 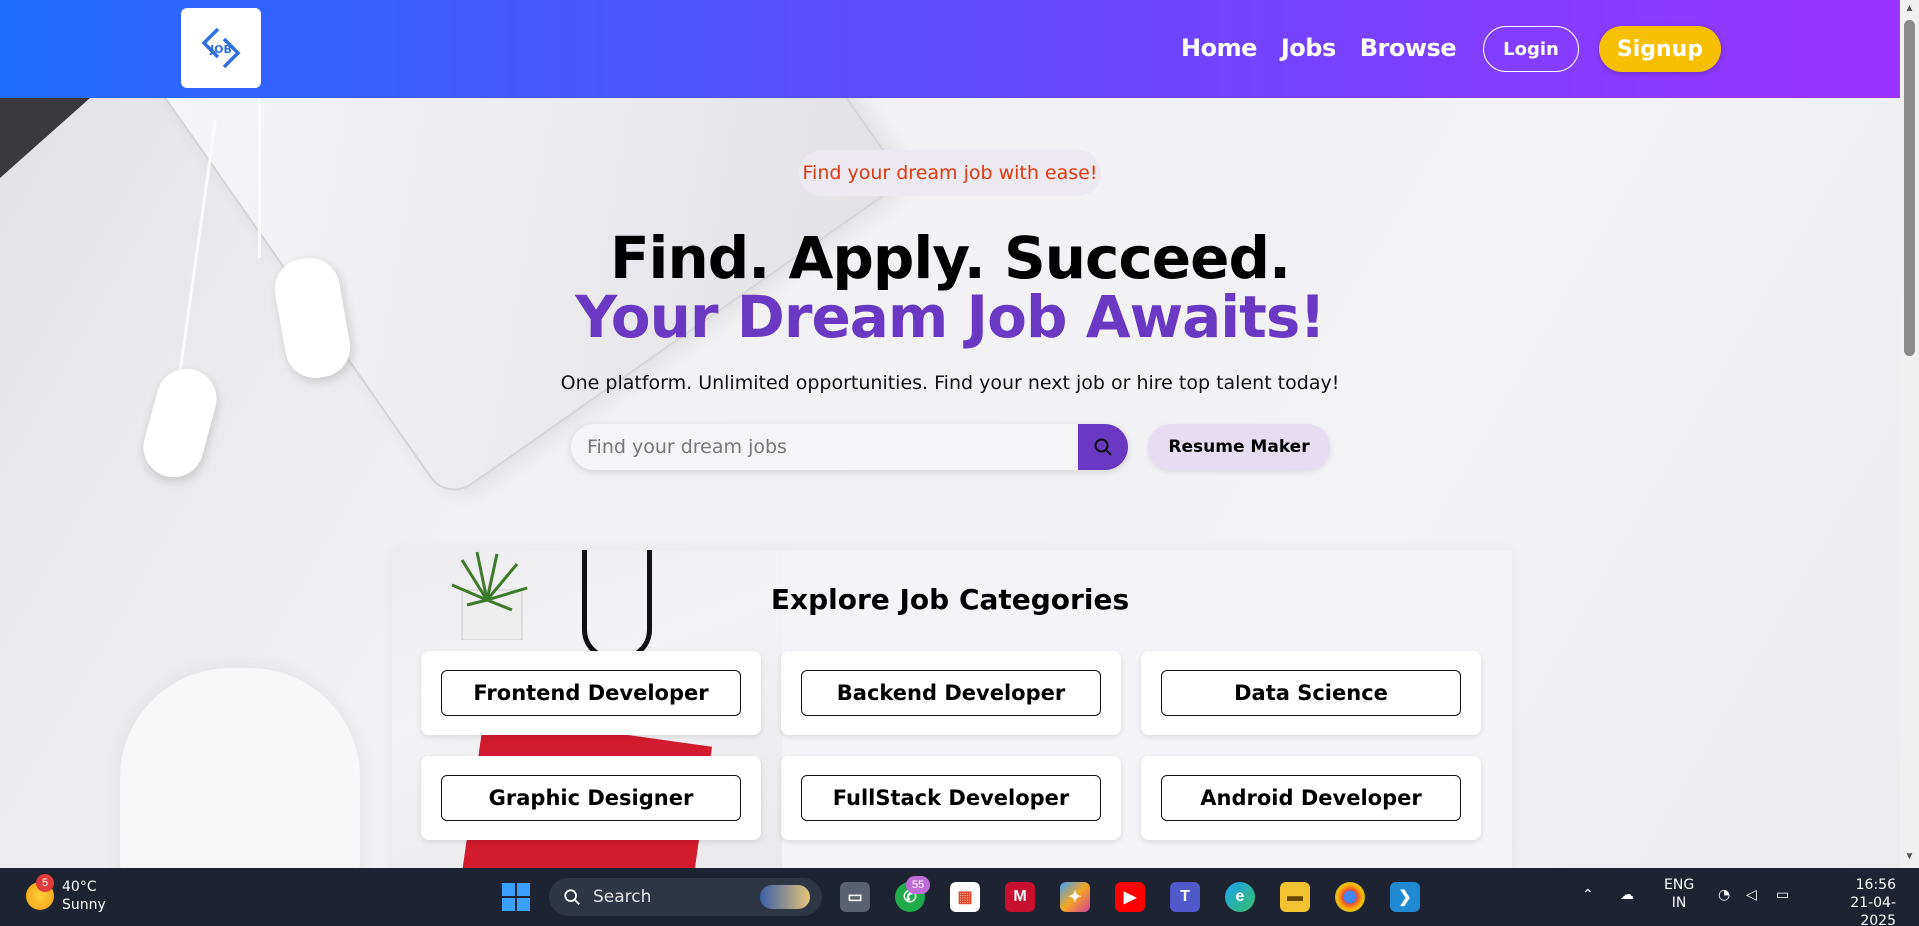 What do you see at coordinates (1627, 895) in the screenshot?
I see `onedrive-icon: ☁` at bounding box center [1627, 895].